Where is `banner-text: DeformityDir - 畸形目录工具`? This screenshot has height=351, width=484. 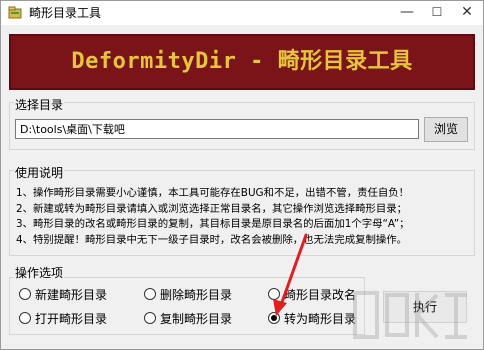 banner-text: DeformityDir - 畸形目录工具 is located at coordinates (242, 61).